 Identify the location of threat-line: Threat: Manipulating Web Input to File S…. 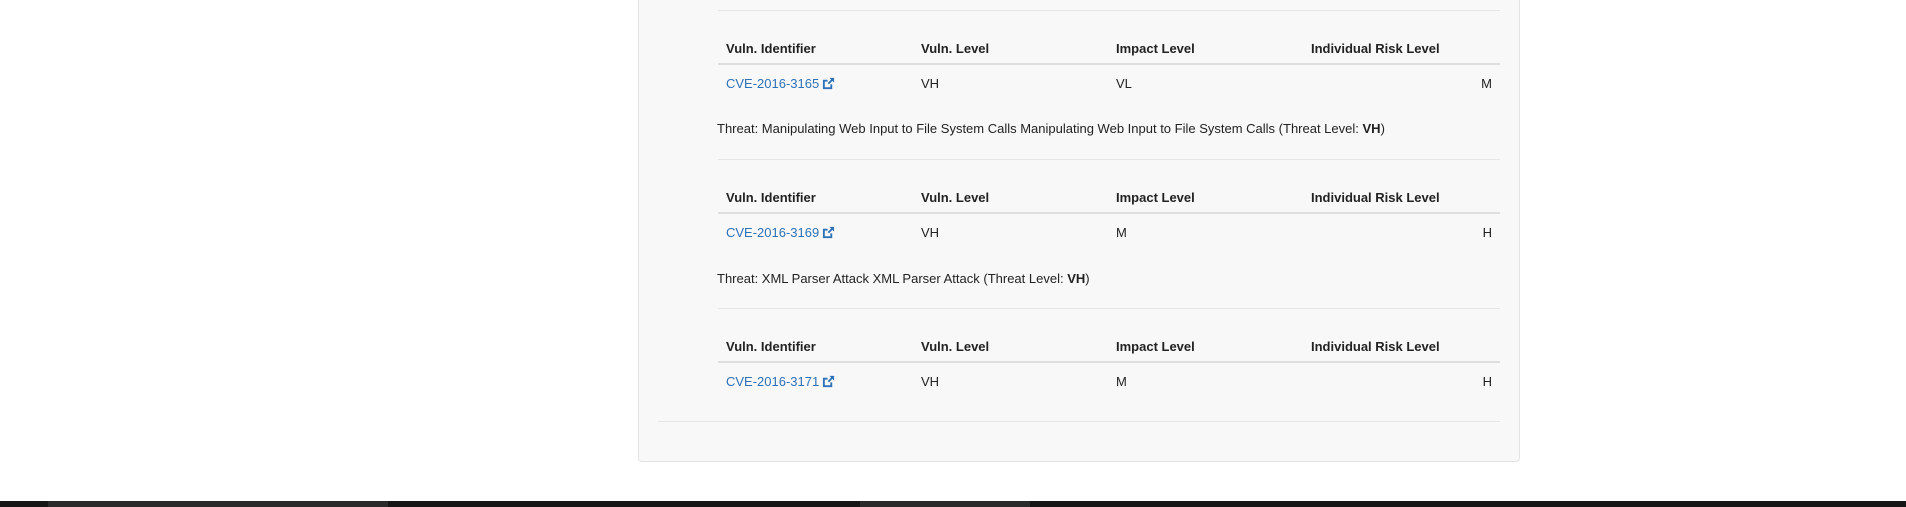
(1051, 128).